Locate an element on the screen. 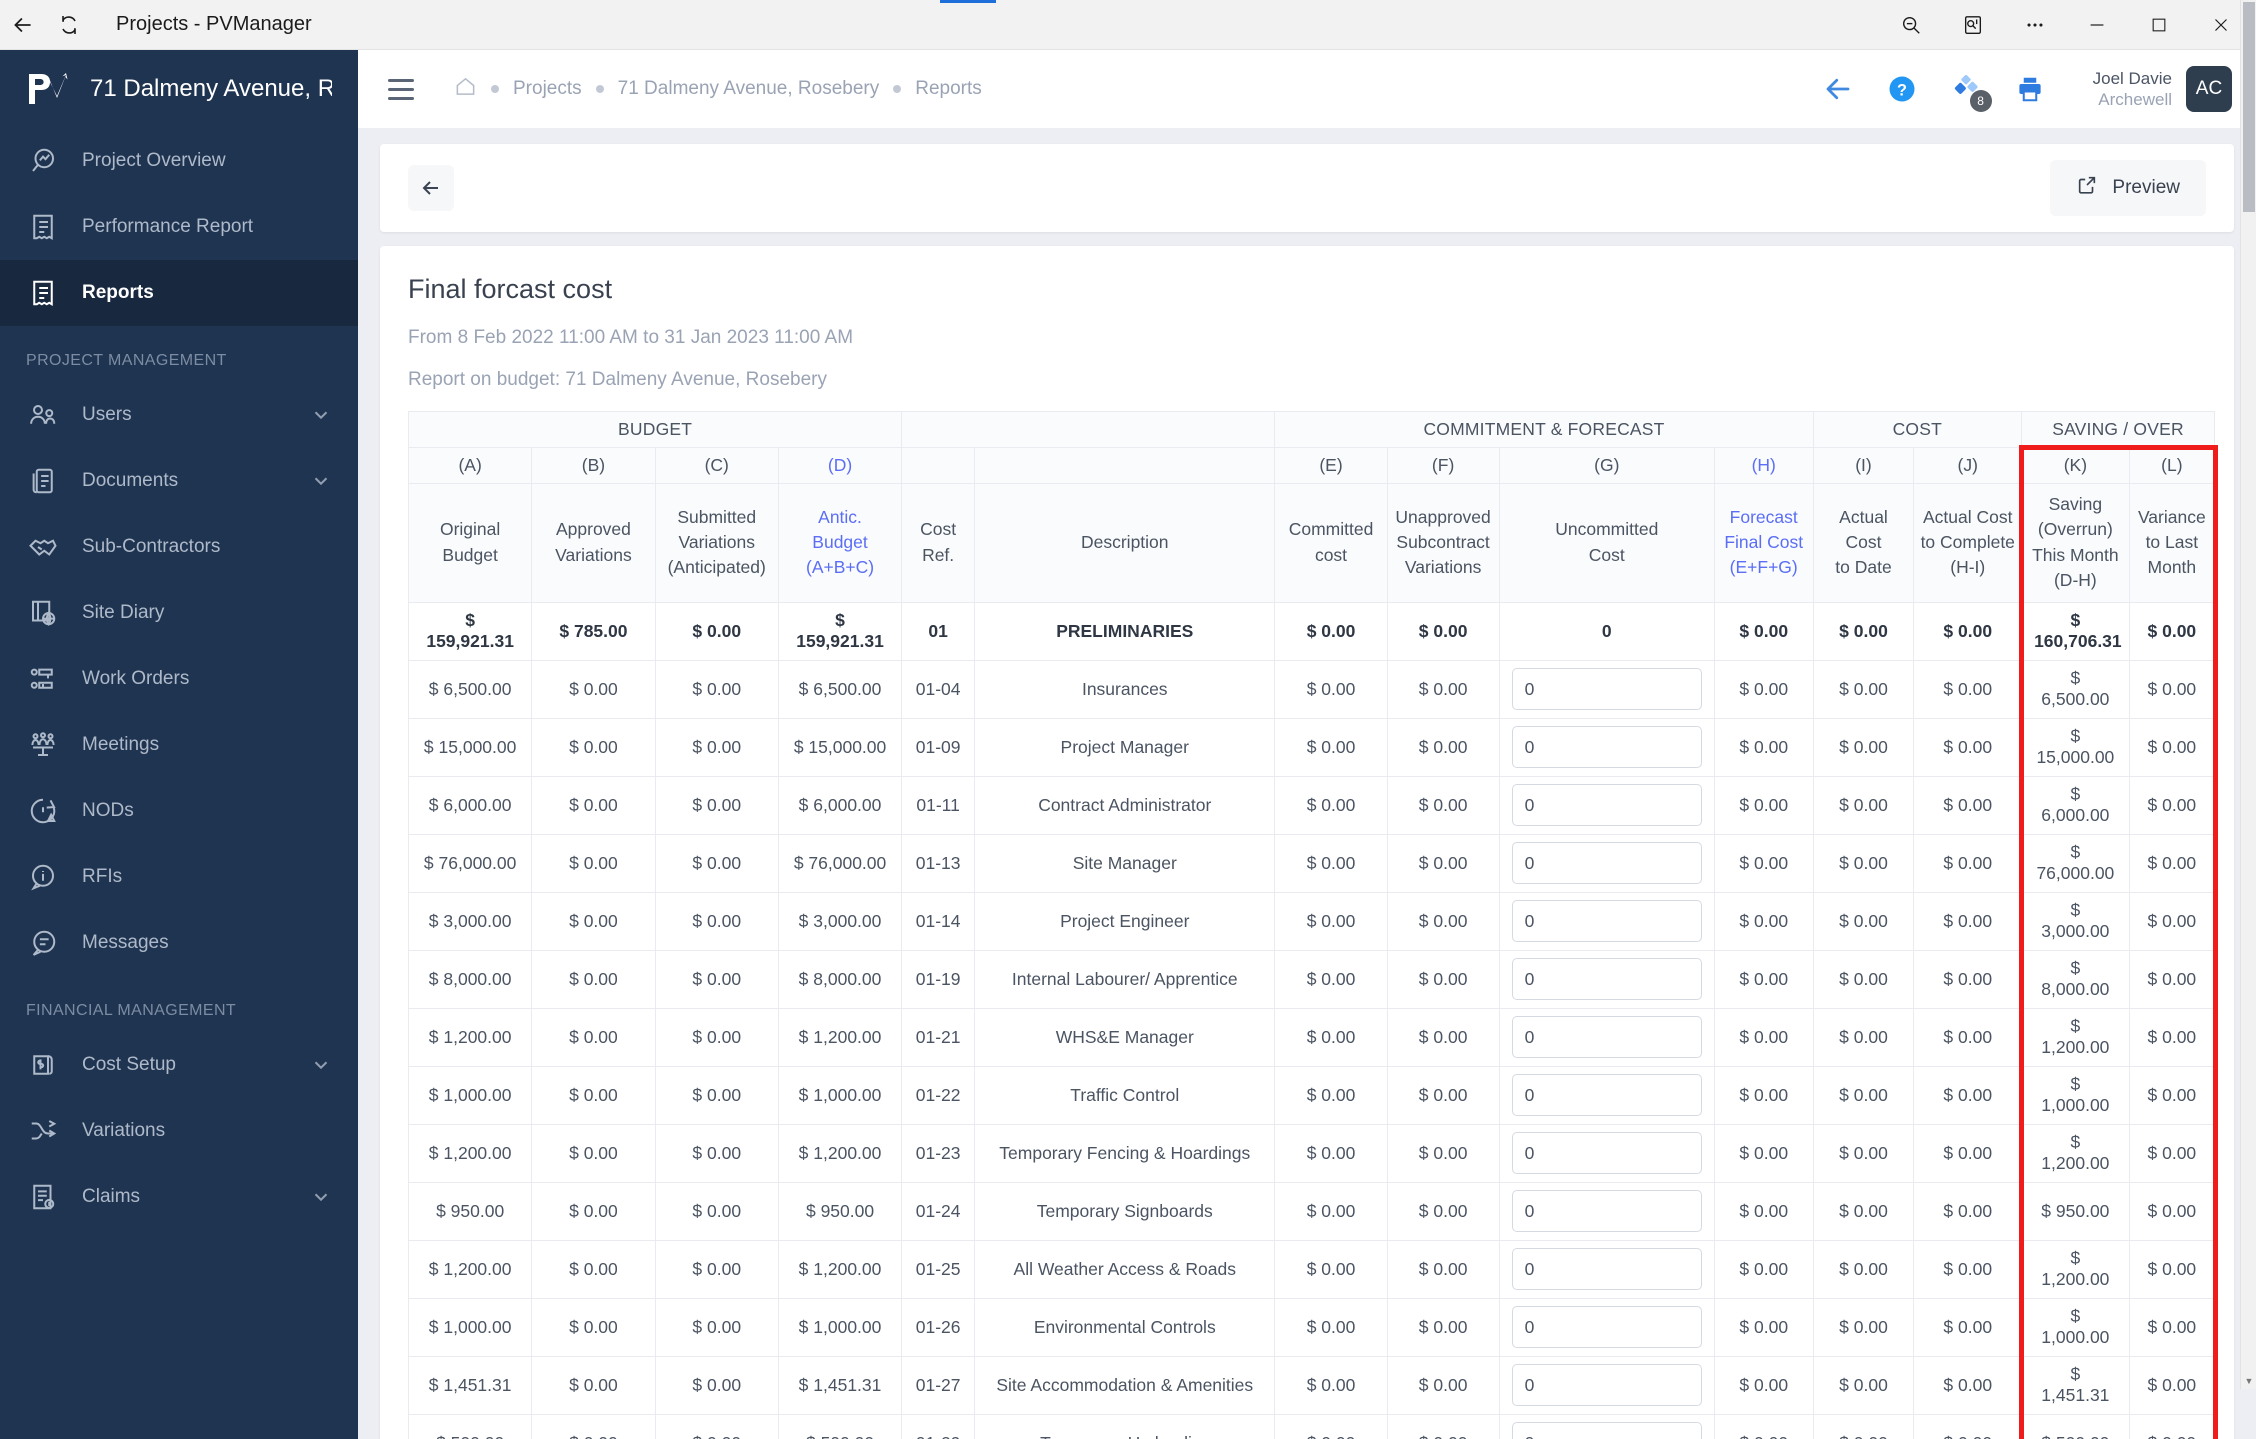  breadcrumb-separator is located at coordinates (495, 89).